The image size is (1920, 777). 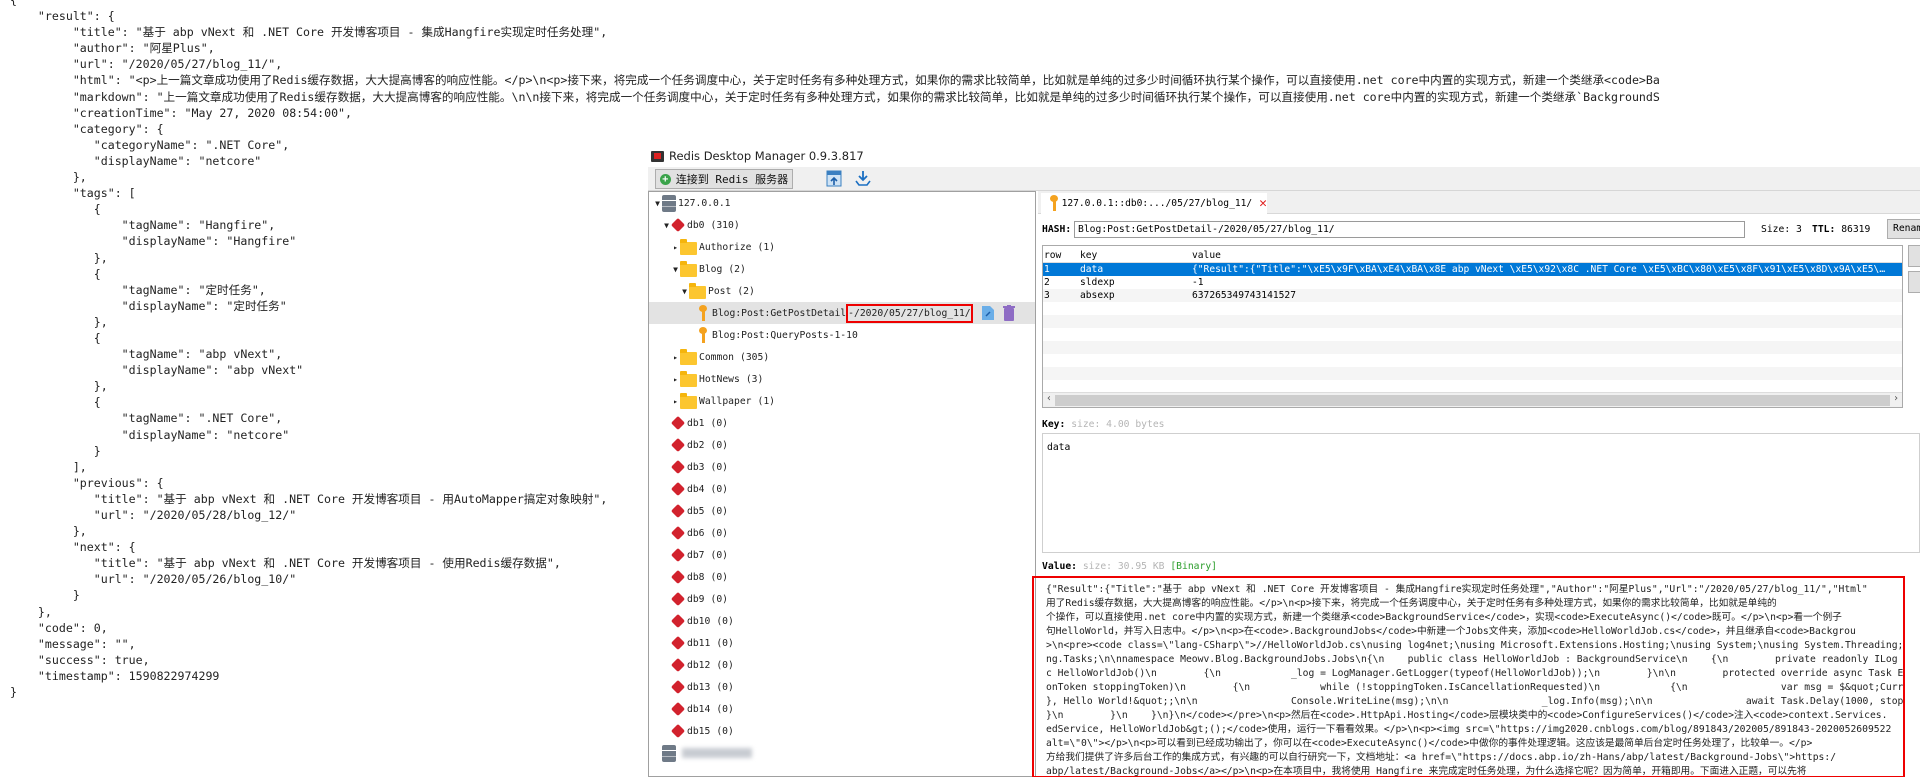 What do you see at coordinates (842, 753) in the screenshot?
I see `tree-item-server` at bounding box center [842, 753].